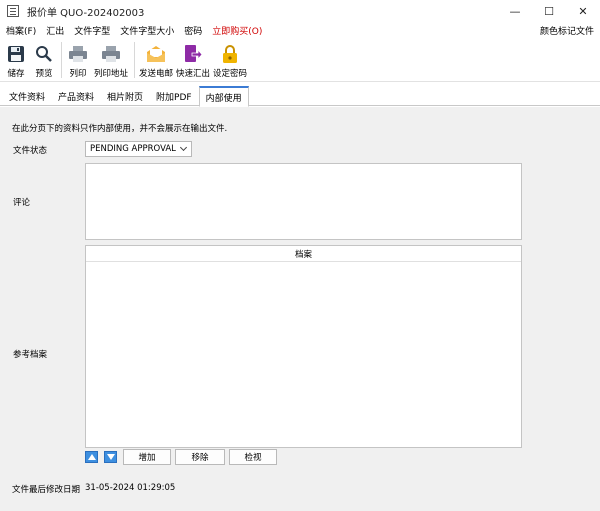  Describe the element at coordinates (130, 488) in the screenshot. I see `last-modified-value: 31-05-2024 01:29:05` at that location.